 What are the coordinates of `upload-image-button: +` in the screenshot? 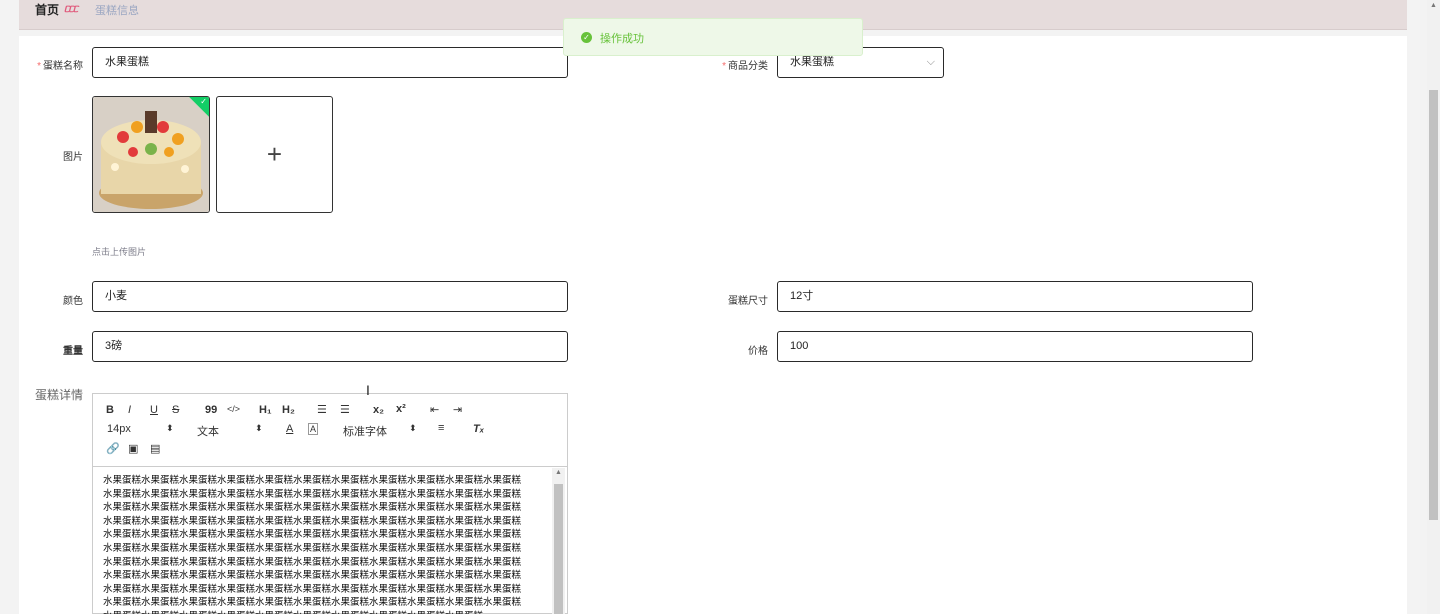 It's located at (274, 154).